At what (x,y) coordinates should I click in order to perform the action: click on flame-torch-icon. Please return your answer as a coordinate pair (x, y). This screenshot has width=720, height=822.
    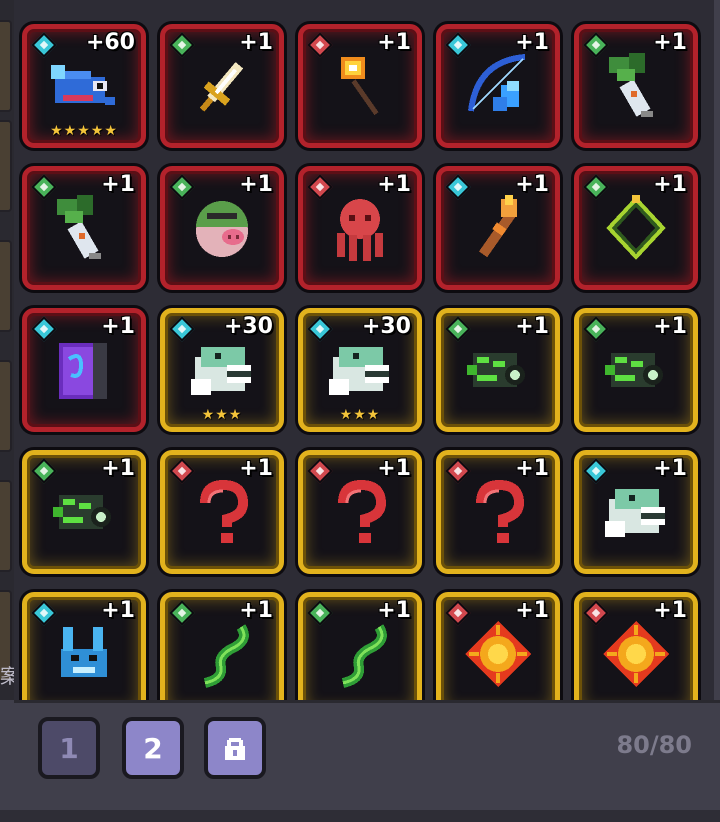
    Looking at the image, I should click on (498, 228).